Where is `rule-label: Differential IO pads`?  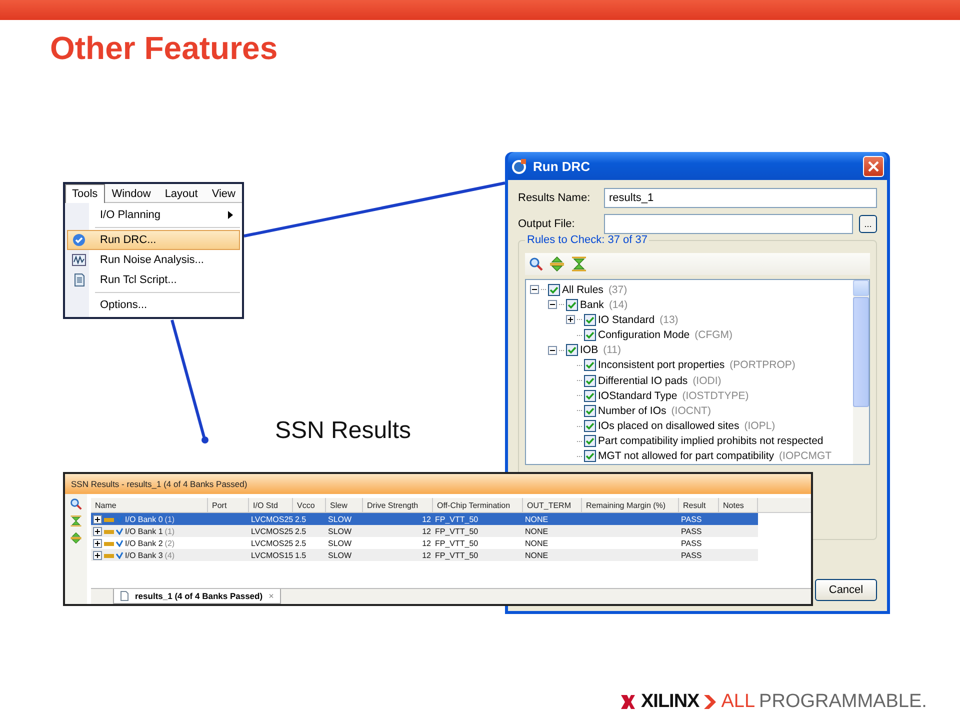 rule-label: Differential IO pads is located at coordinates (643, 380).